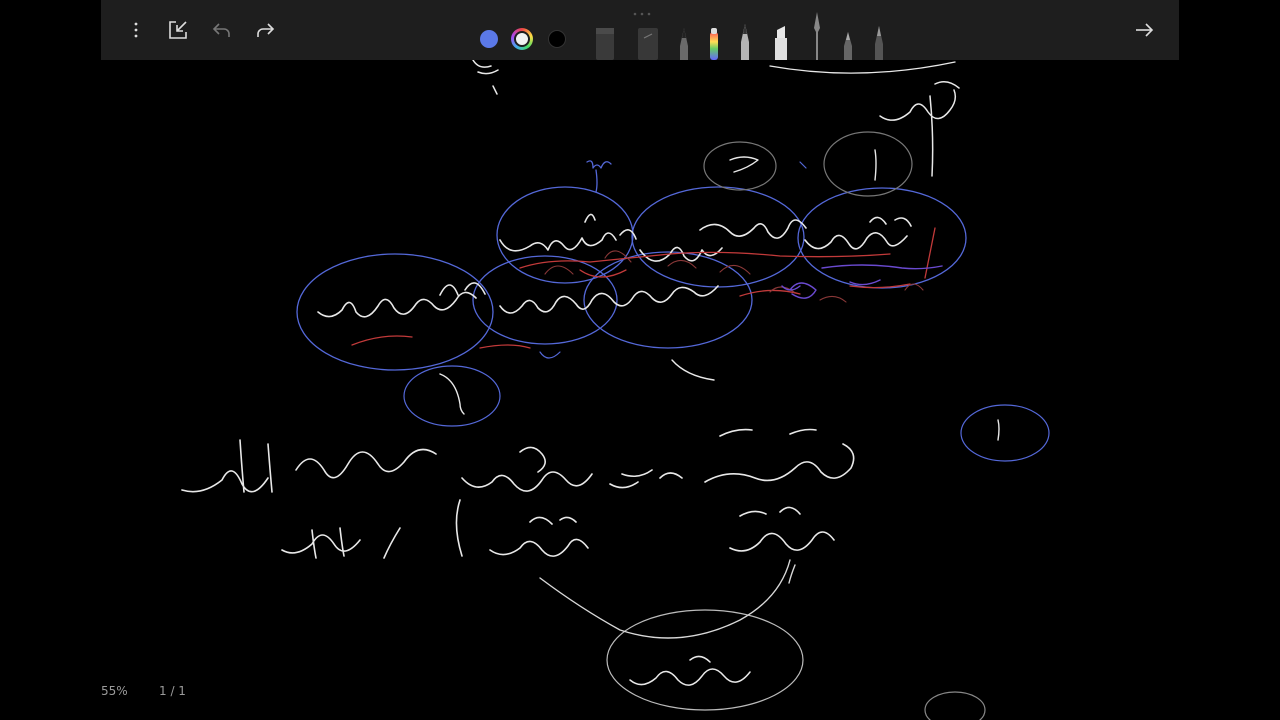  I want to click on pen-tool-icon, so click(684, 34).